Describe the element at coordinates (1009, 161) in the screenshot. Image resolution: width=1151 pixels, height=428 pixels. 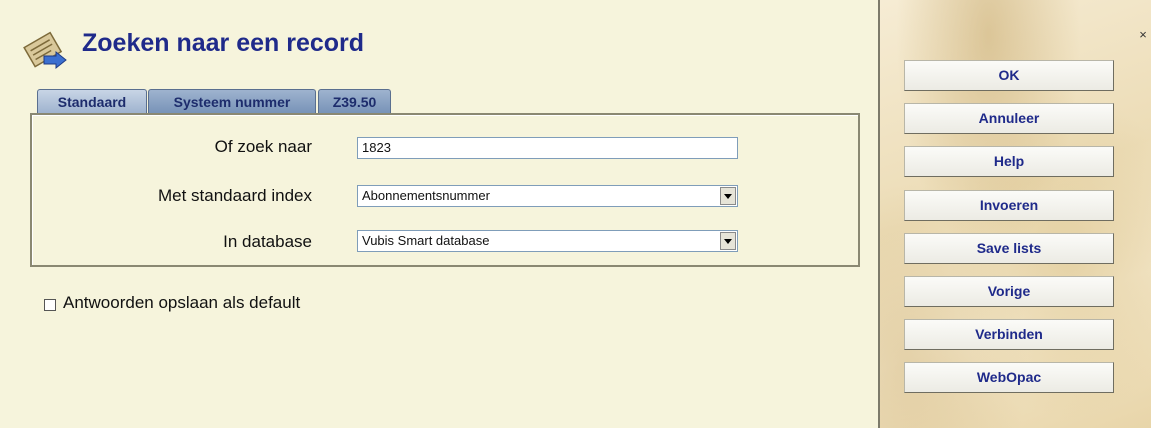
I see `help-button: Help` at that location.